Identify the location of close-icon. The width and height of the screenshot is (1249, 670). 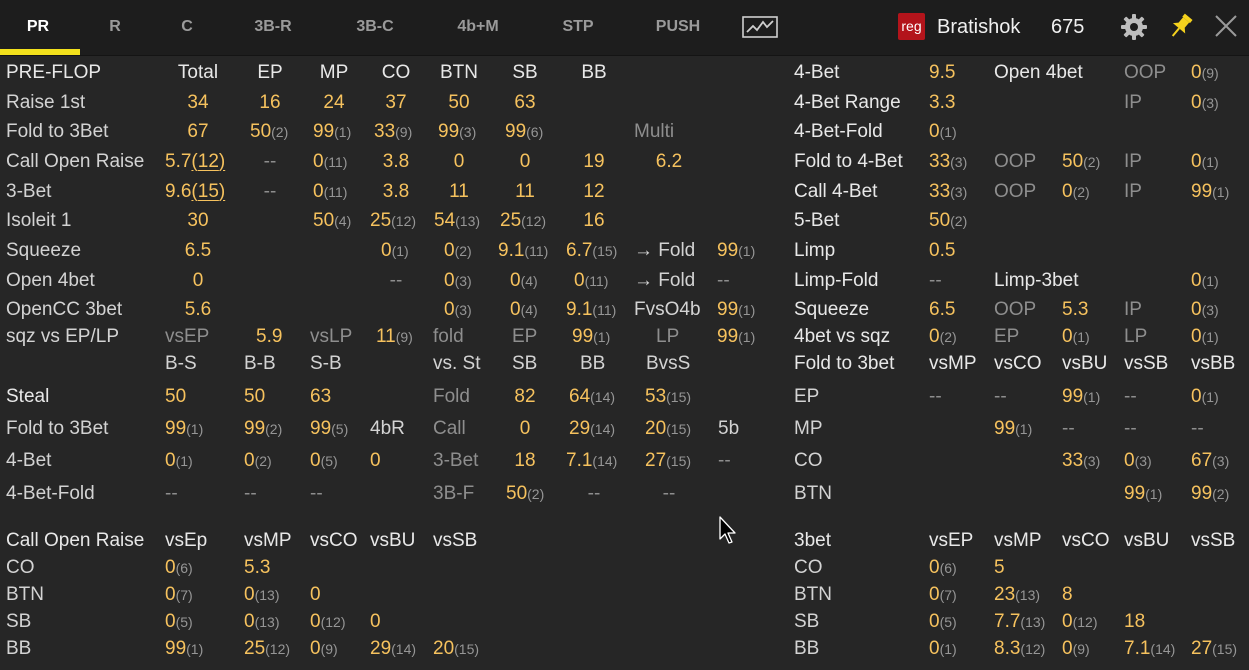
(1226, 26).